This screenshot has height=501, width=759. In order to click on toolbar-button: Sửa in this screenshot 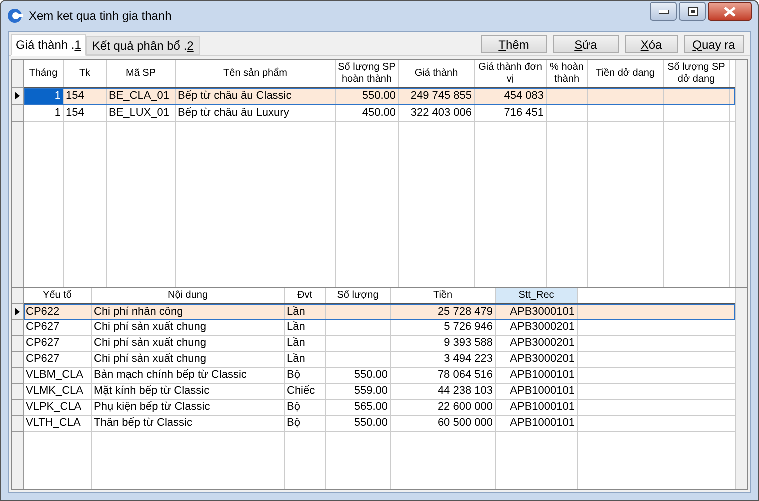, I will do `click(586, 43)`.